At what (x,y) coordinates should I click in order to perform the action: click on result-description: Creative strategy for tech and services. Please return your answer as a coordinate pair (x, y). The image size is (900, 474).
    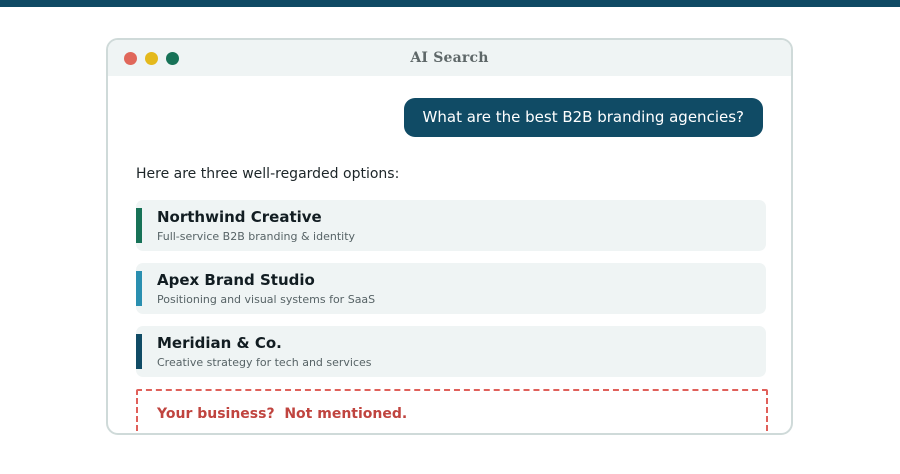
    Looking at the image, I should click on (264, 362).